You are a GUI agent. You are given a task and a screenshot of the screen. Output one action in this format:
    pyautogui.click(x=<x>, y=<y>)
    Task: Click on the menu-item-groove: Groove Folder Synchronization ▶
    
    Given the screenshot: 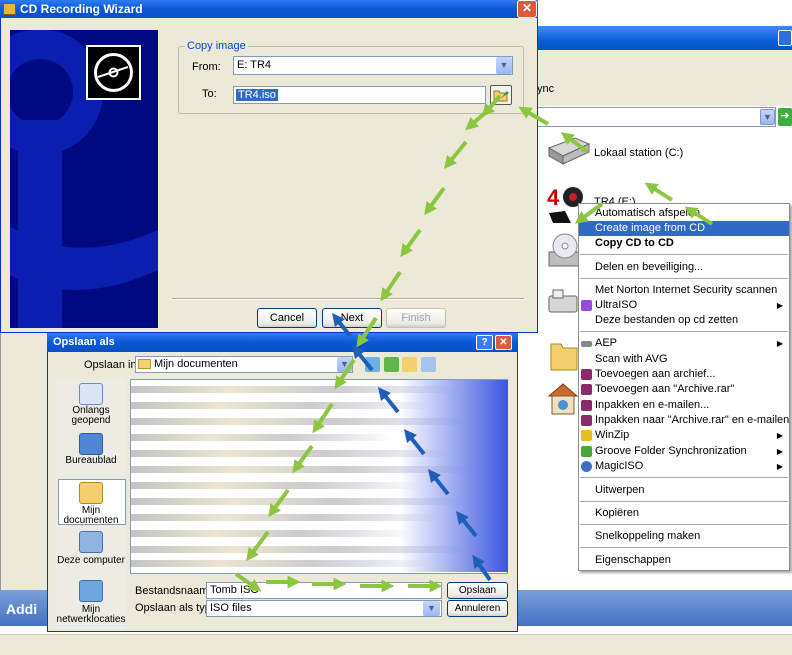 What is the action you would take?
    pyautogui.click(x=684, y=451)
    